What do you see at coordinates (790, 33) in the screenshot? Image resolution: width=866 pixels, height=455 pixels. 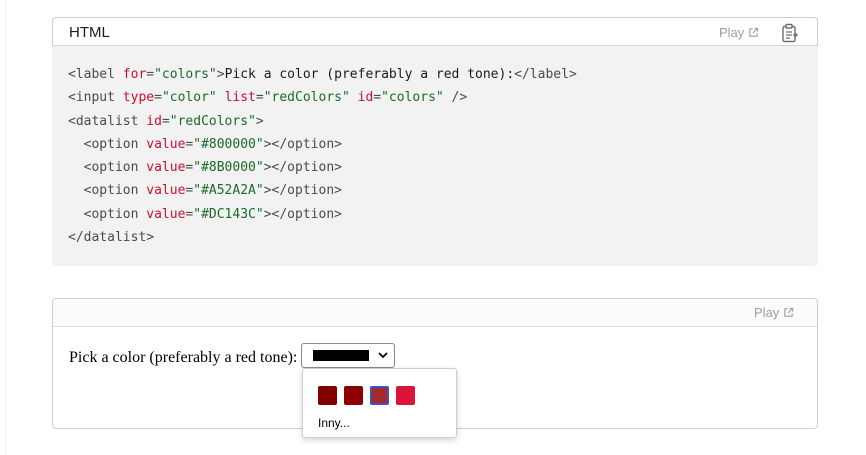 I see `clipboard-icon` at bounding box center [790, 33].